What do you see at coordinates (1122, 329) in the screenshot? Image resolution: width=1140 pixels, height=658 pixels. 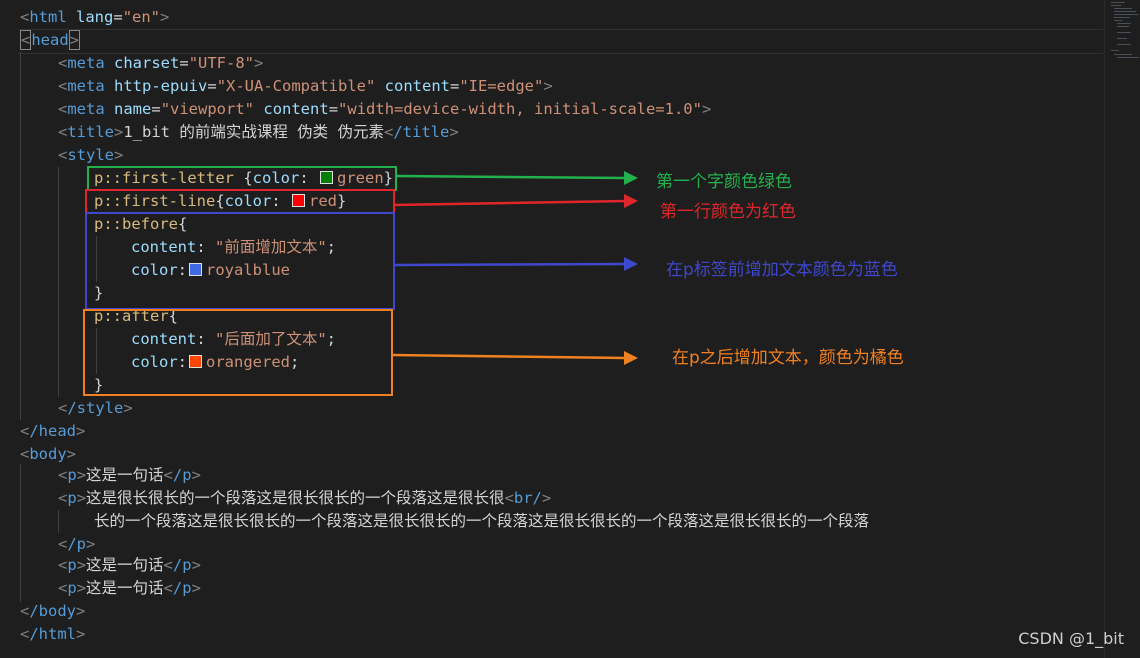 I see `minimap` at bounding box center [1122, 329].